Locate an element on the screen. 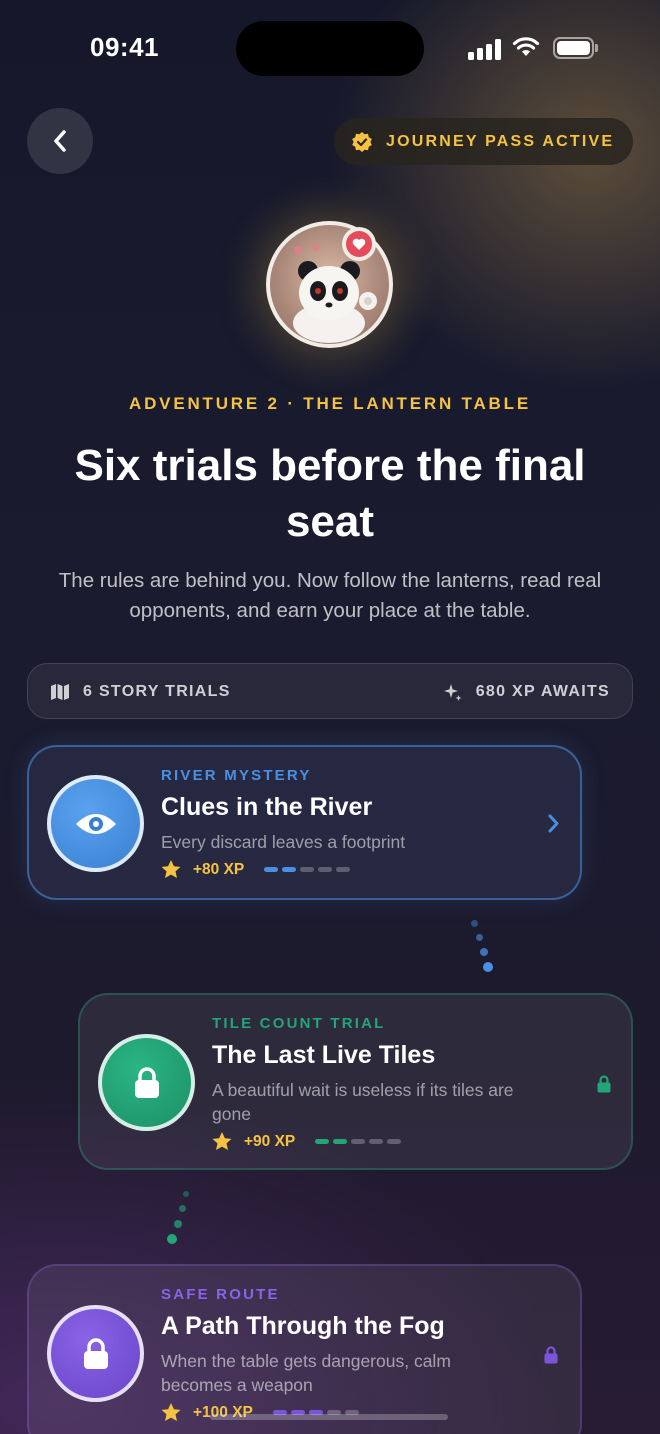 The image size is (660, 1434). xp-awaits-label: 680 XP AWAITS is located at coordinates (542, 691).